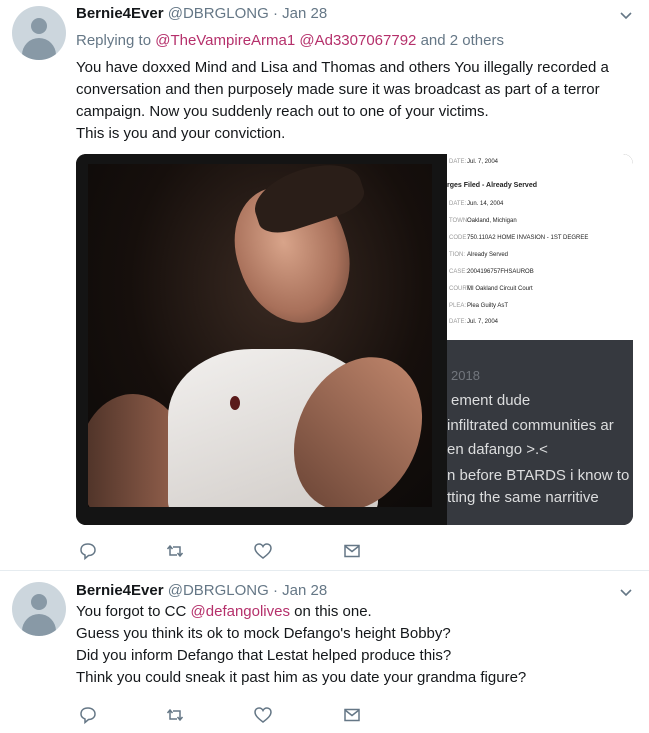 Image resolution: width=649 pixels, height=733 pixels. What do you see at coordinates (457, 255) in the screenshot?
I see `record-label: TION:` at bounding box center [457, 255].